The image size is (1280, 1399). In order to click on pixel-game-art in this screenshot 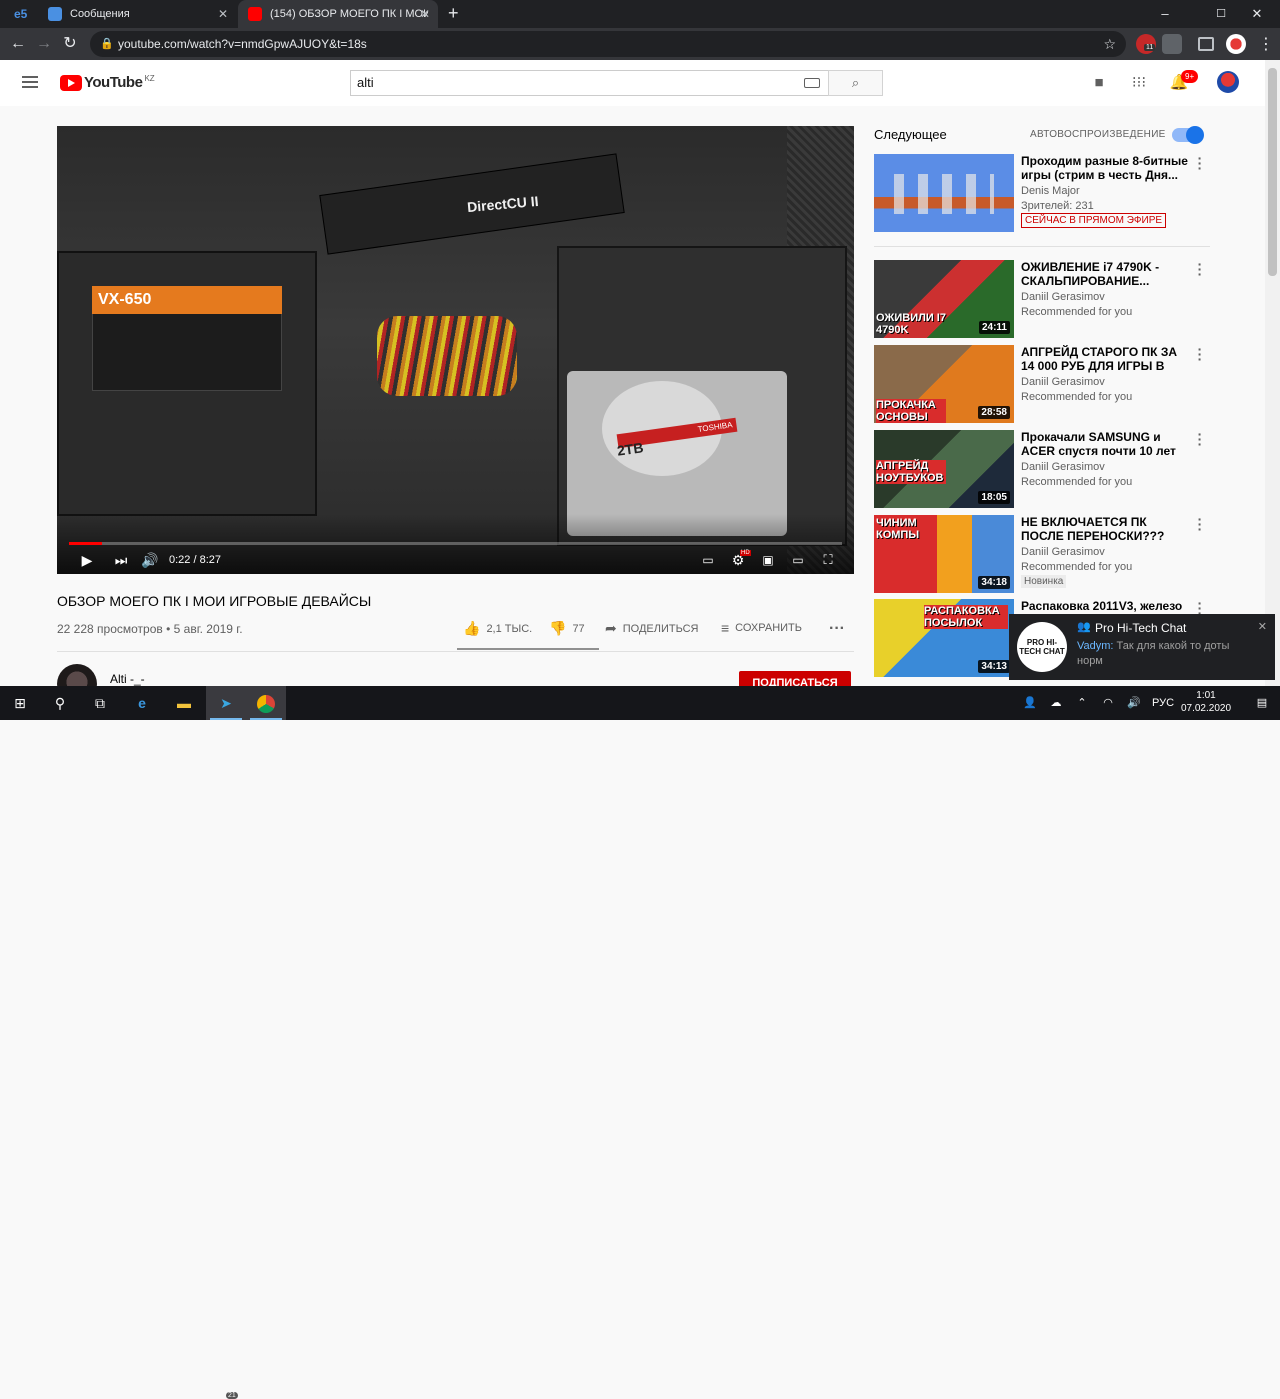, I will do `click(944, 194)`.